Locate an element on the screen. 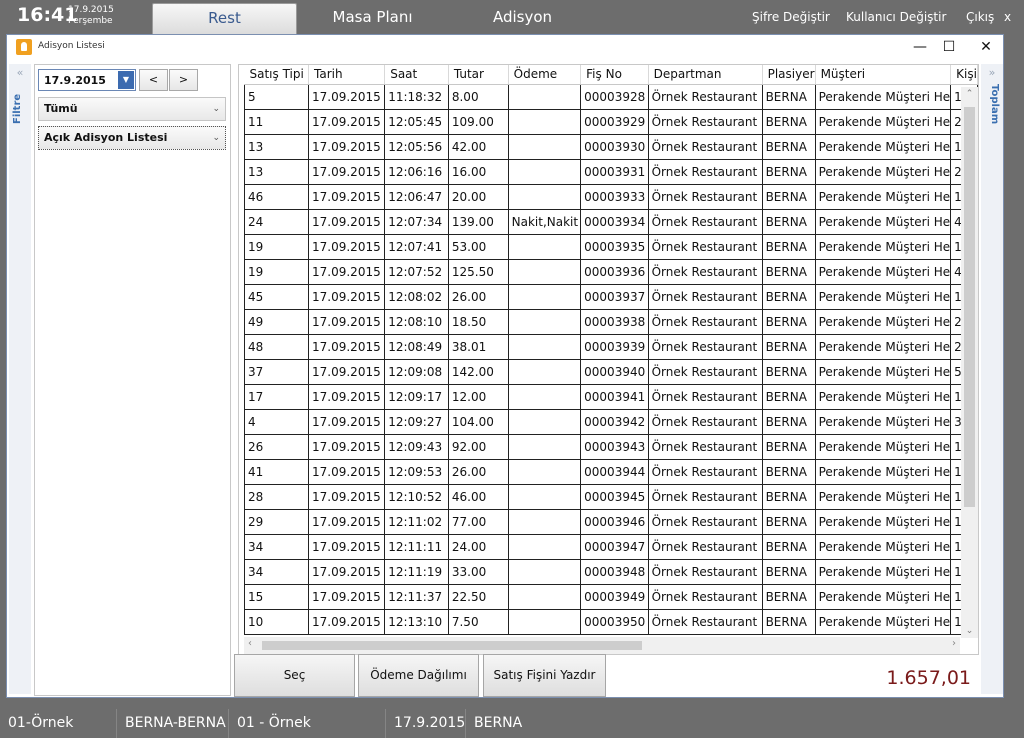 The height and width of the screenshot is (738, 1024). column-header: Ödeme is located at coordinates (545, 75).